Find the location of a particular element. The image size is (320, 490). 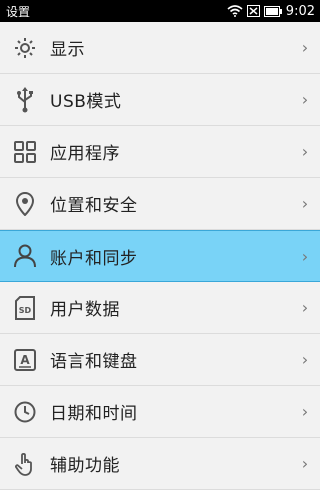

settings-item-label: USB模式 is located at coordinates (86, 102).